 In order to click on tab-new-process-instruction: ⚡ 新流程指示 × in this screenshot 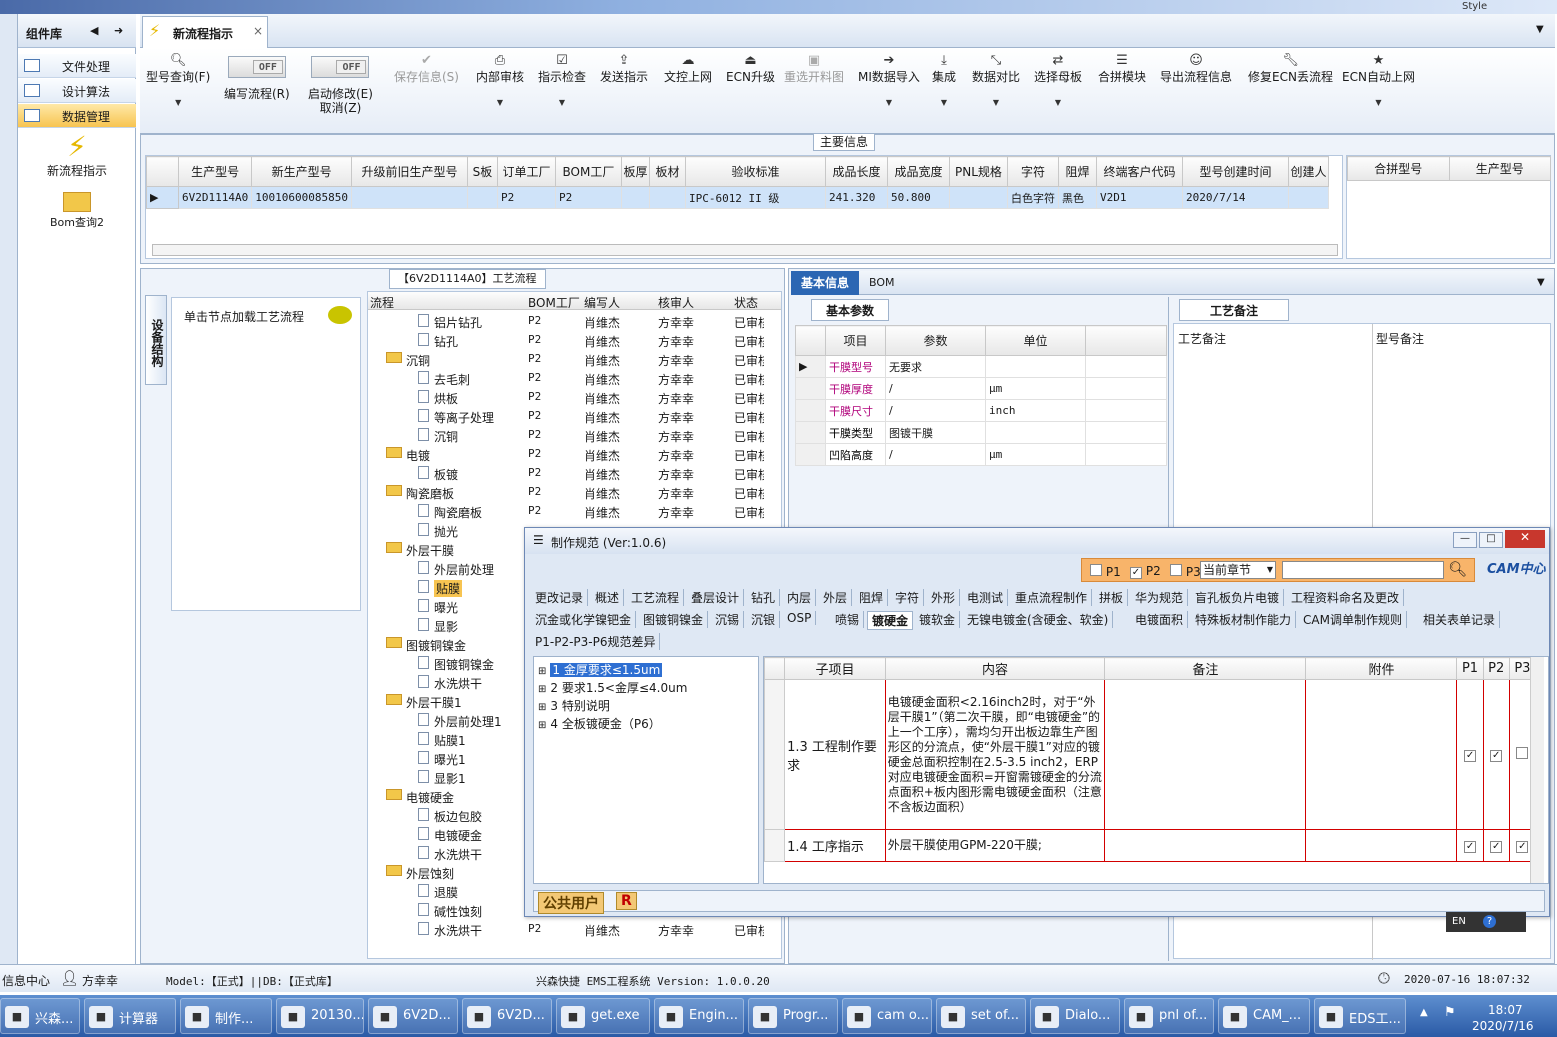, I will do `click(205, 32)`.